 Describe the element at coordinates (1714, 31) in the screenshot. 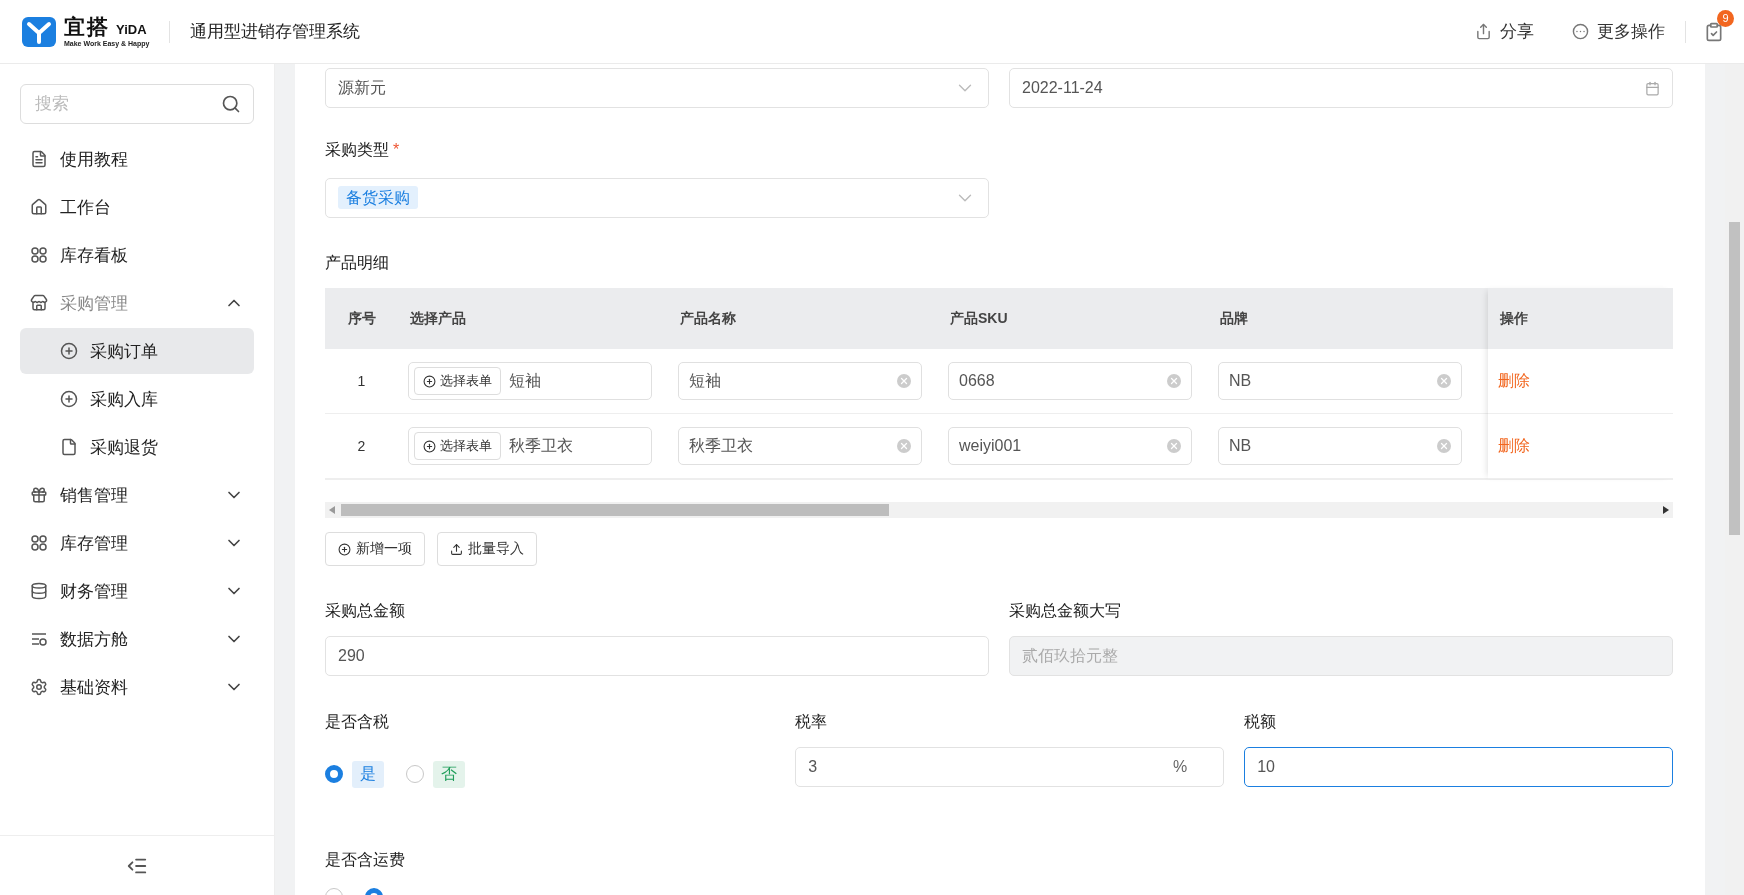

I see `todo-icon` at that location.